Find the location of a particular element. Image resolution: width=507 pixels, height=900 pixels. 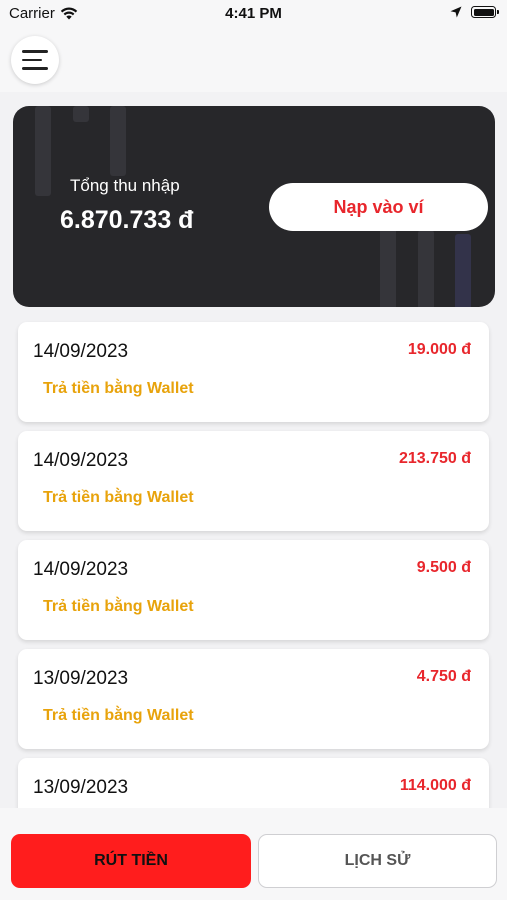

status-time: 4:41 PM is located at coordinates (253, 13).